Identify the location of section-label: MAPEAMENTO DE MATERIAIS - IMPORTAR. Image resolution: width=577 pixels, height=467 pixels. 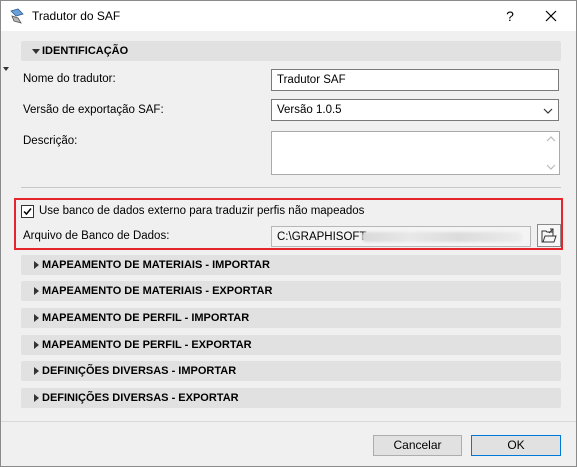
(156, 265).